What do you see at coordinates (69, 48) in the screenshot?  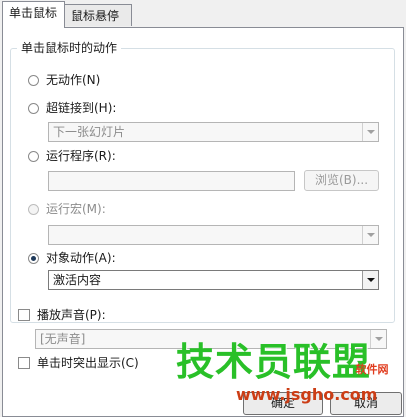 I see `group-legend: 单击鼠标时的动作` at bounding box center [69, 48].